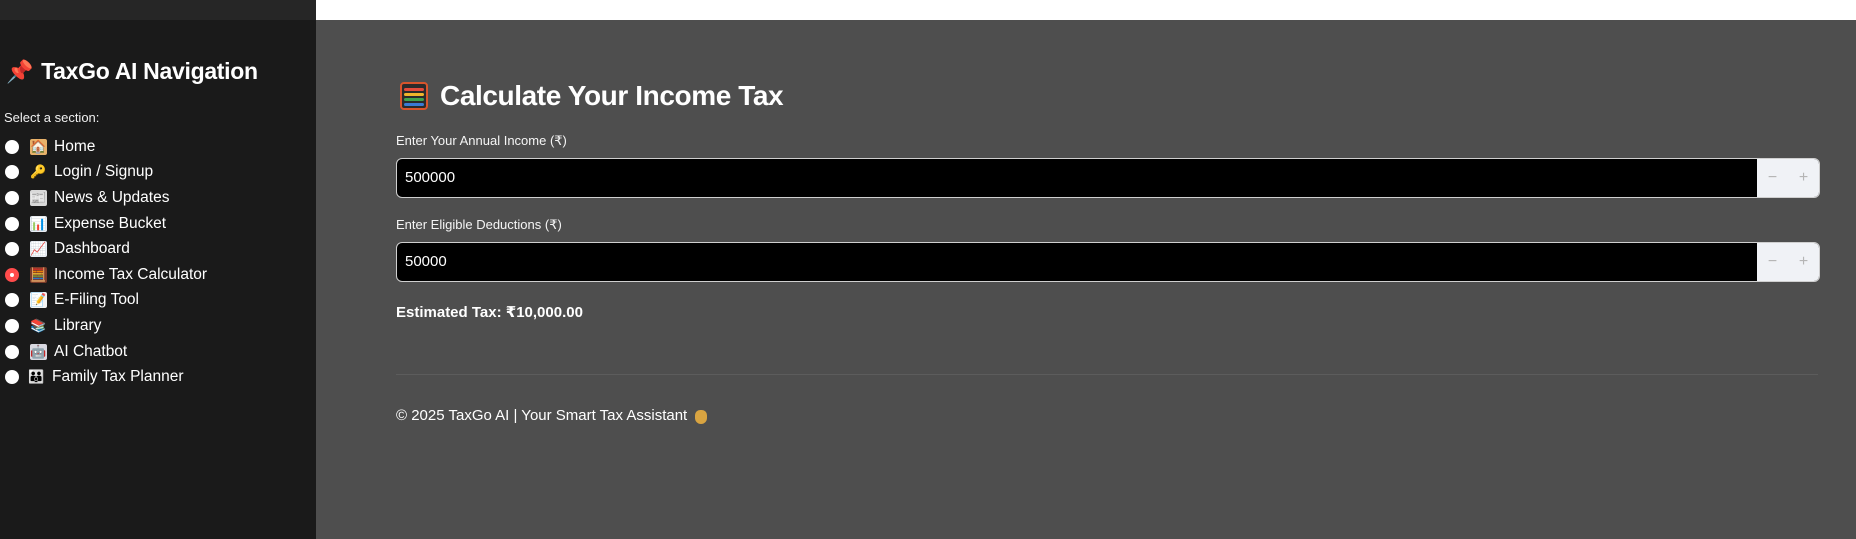  Describe the element at coordinates (78, 325) in the screenshot. I see `nav-item-label: Library` at that location.